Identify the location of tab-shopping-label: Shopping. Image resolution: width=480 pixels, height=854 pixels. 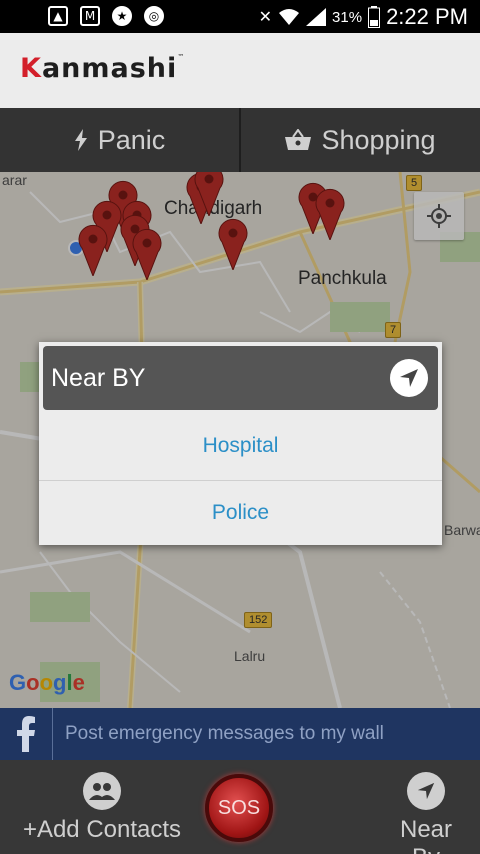
(378, 139).